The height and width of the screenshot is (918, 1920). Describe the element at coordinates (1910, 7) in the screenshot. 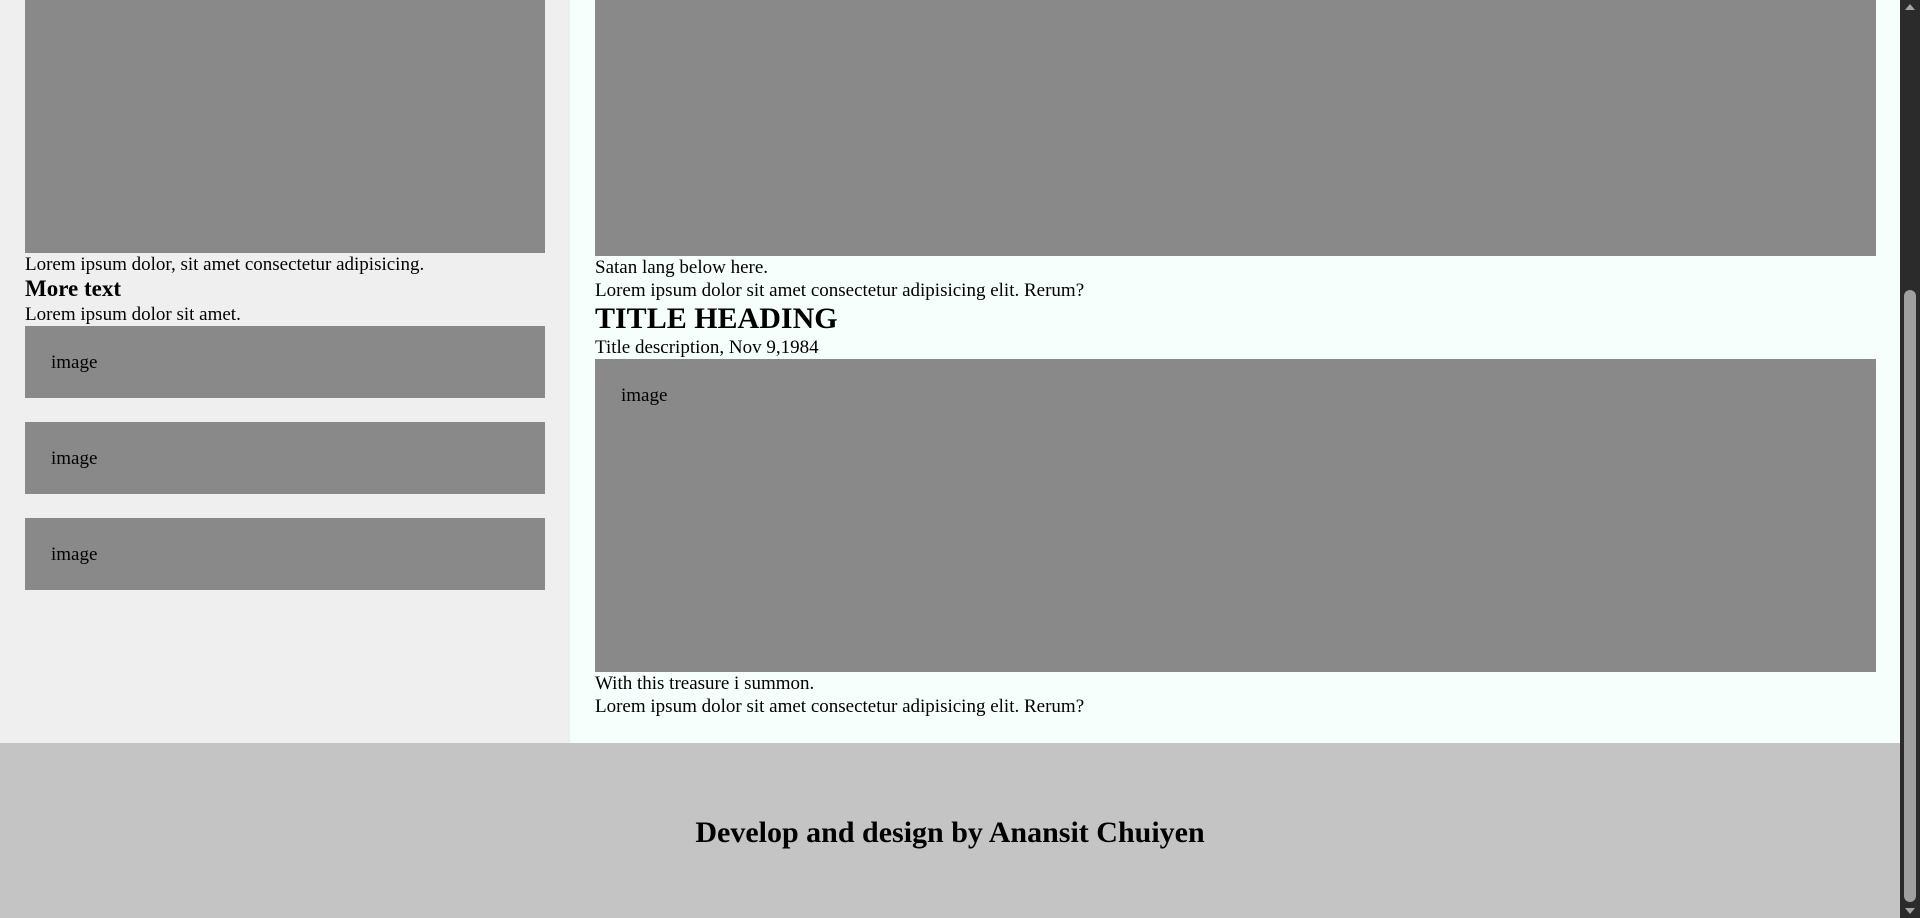

I see `scroll-up-arrow-icon` at that location.